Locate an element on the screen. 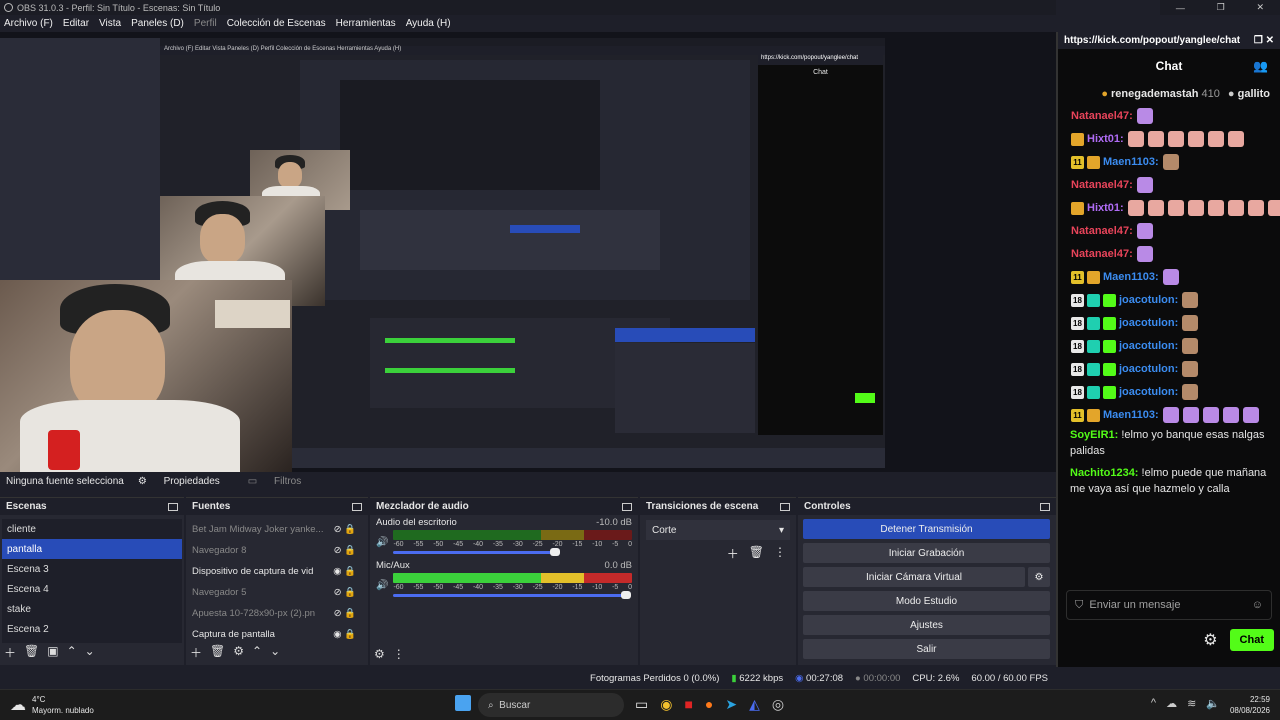 The image size is (1280, 720). taskbar-search: ⌕ Buscar is located at coordinates (551, 705).